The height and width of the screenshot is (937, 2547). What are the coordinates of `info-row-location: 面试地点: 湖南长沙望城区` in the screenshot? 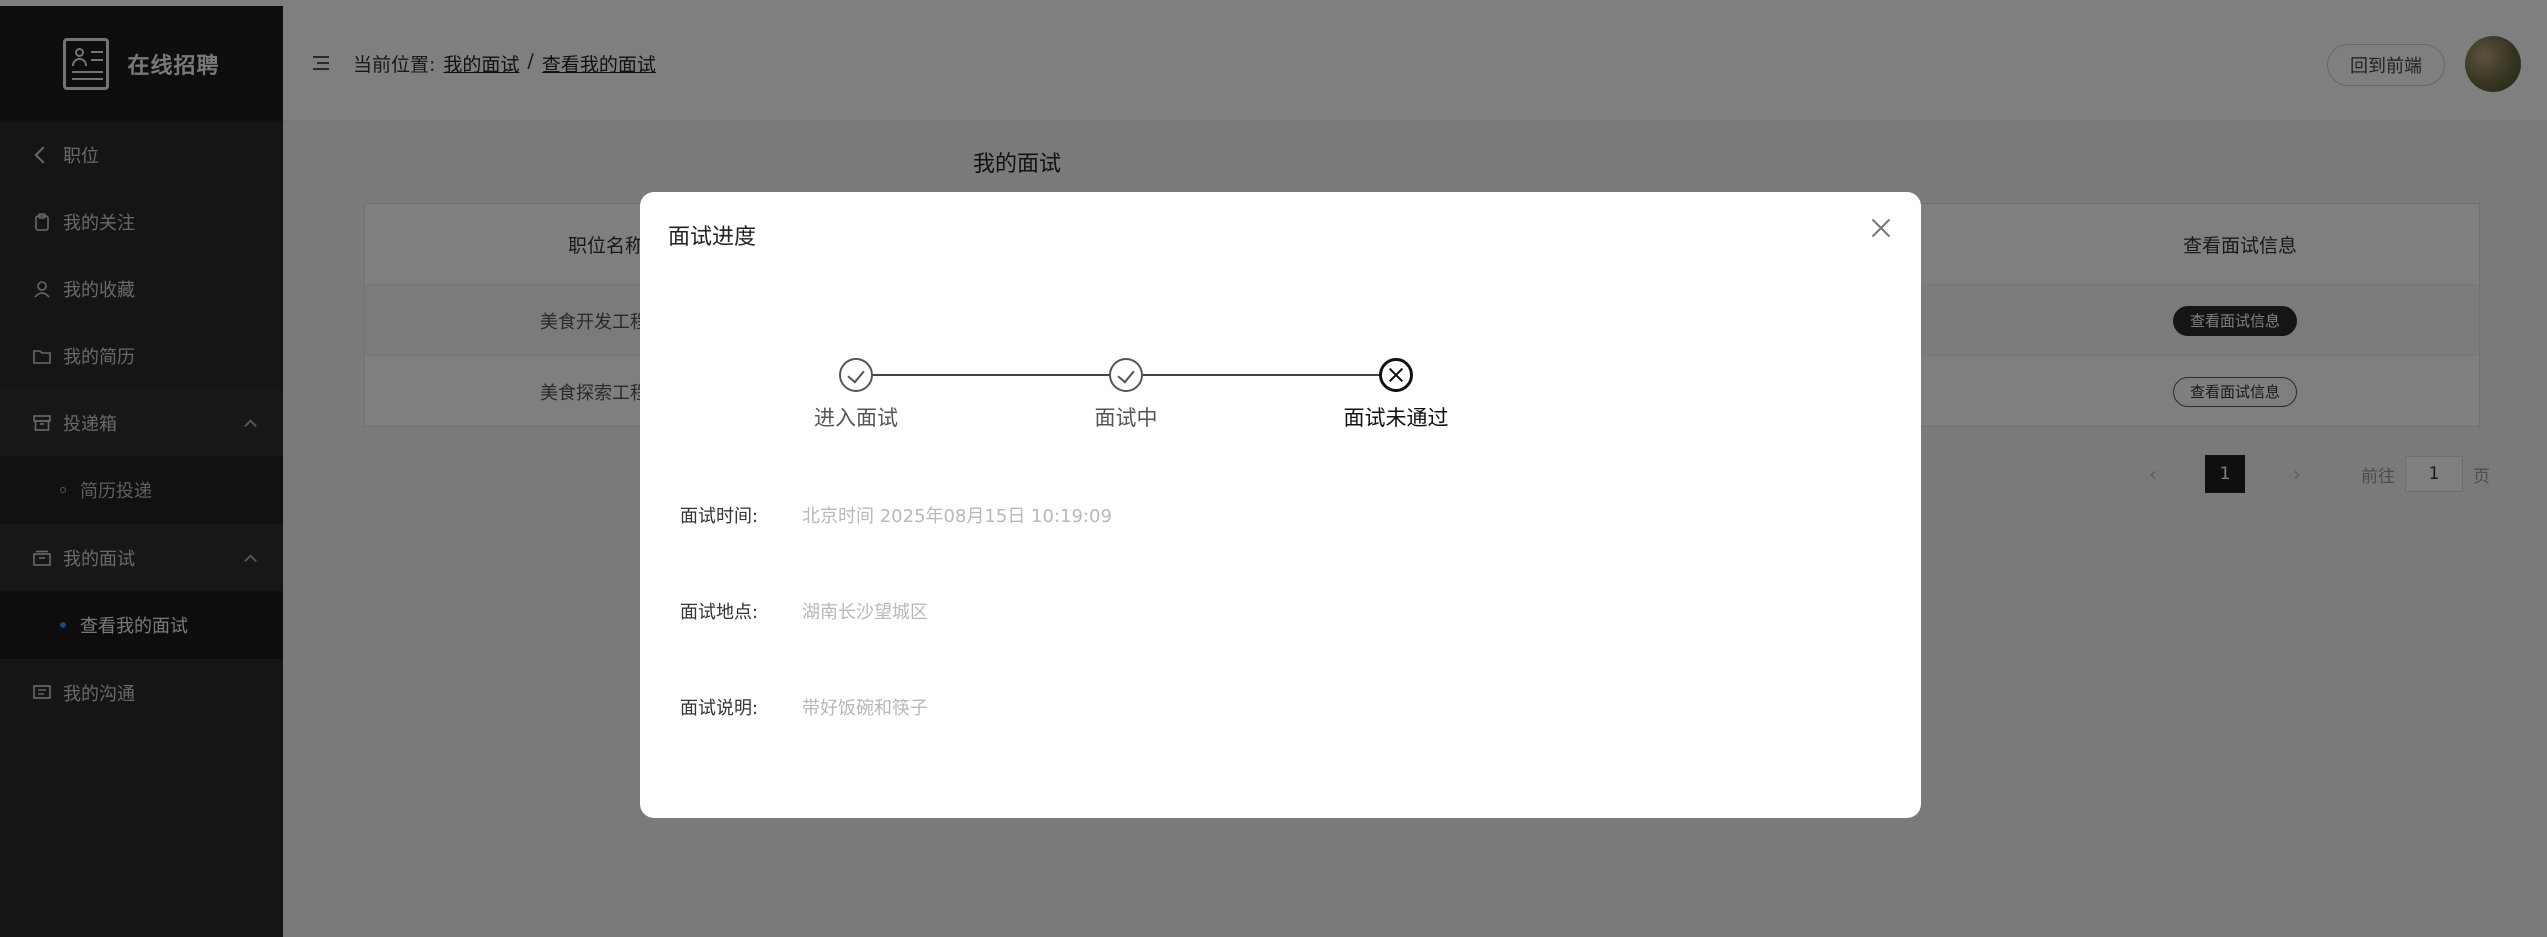 It's located at (804, 611).